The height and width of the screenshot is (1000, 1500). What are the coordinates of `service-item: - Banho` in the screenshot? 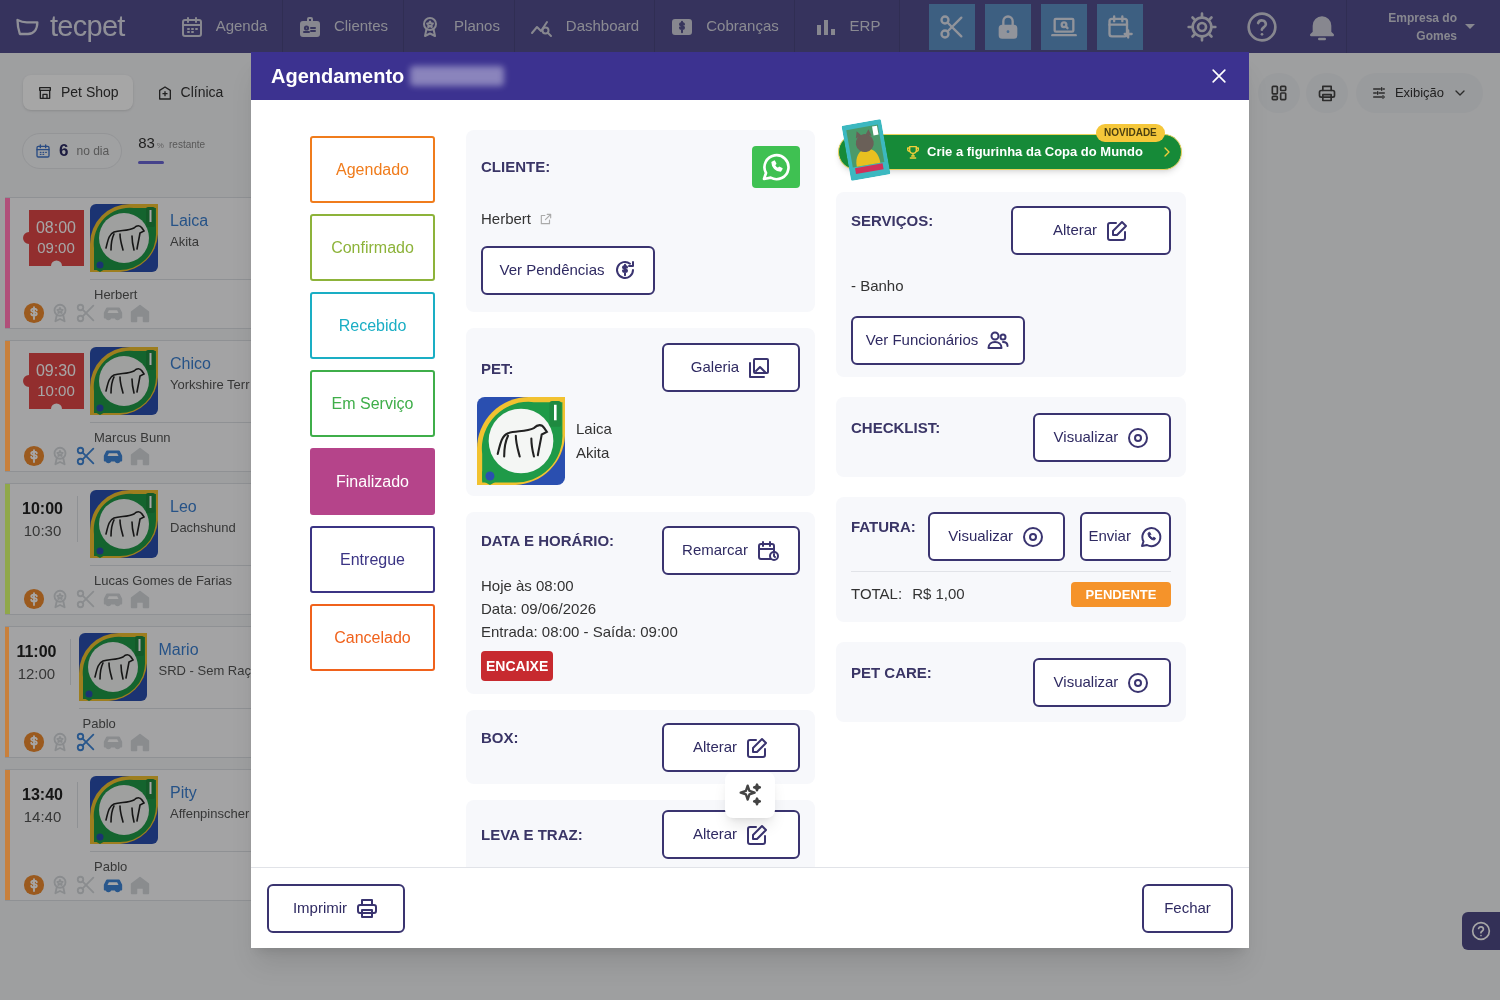 It's located at (878, 286).